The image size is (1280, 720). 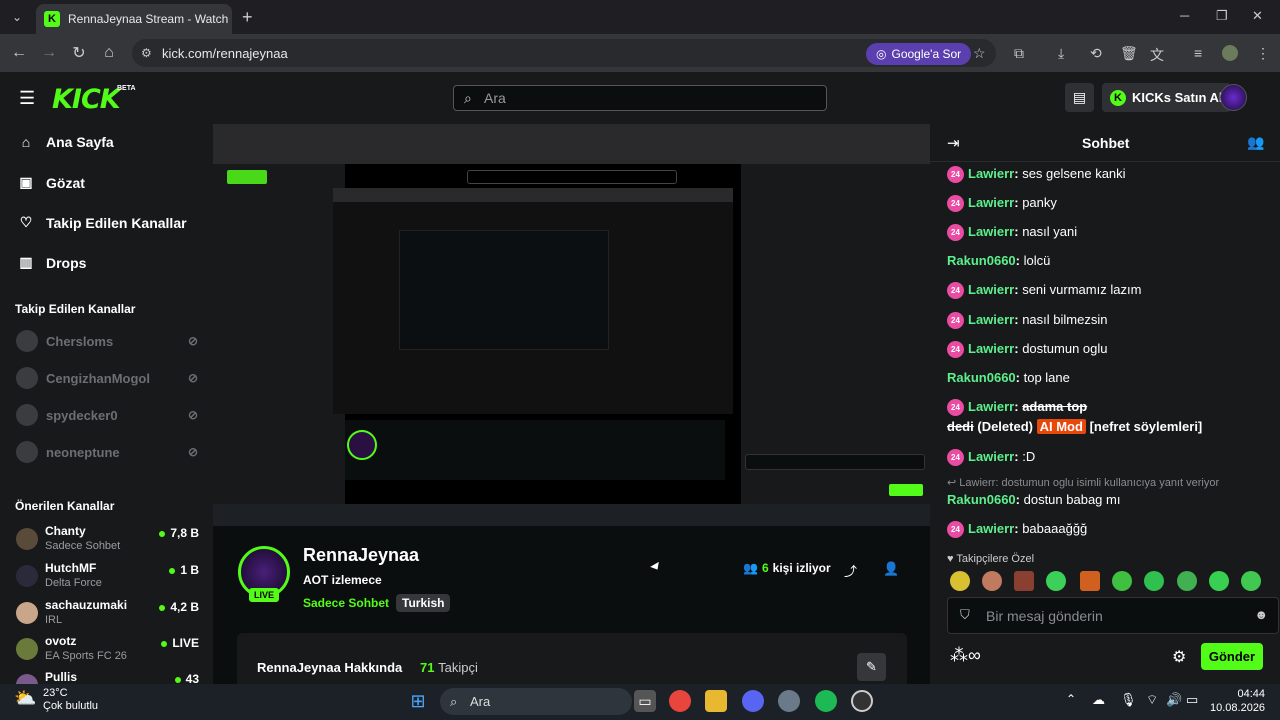 What do you see at coordinates (919, 54) in the screenshot?
I see `google-sor-button: ◎ Google'a Sor` at bounding box center [919, 54].